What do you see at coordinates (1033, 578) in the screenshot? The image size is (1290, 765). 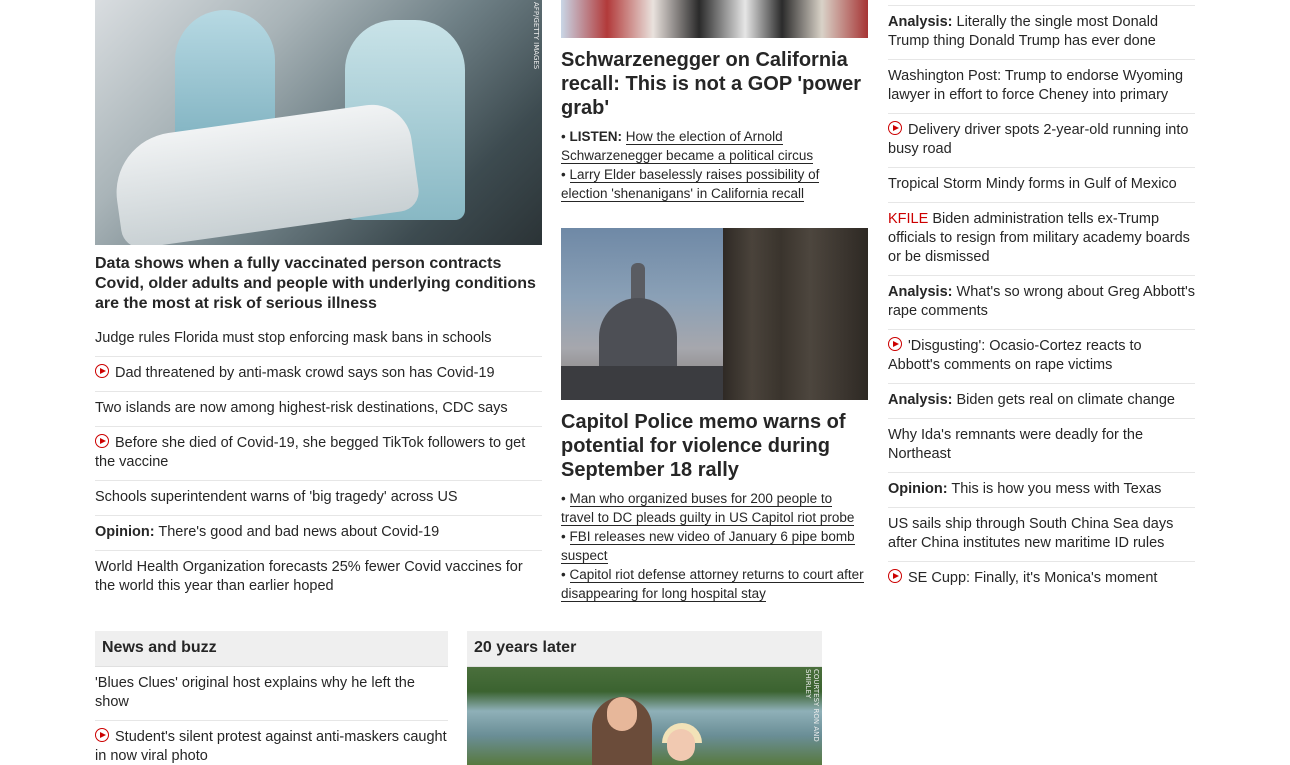 I see `headline-text: SE Cupp: Finally, it's Monica's moment` at bounding box center [1033, 578].